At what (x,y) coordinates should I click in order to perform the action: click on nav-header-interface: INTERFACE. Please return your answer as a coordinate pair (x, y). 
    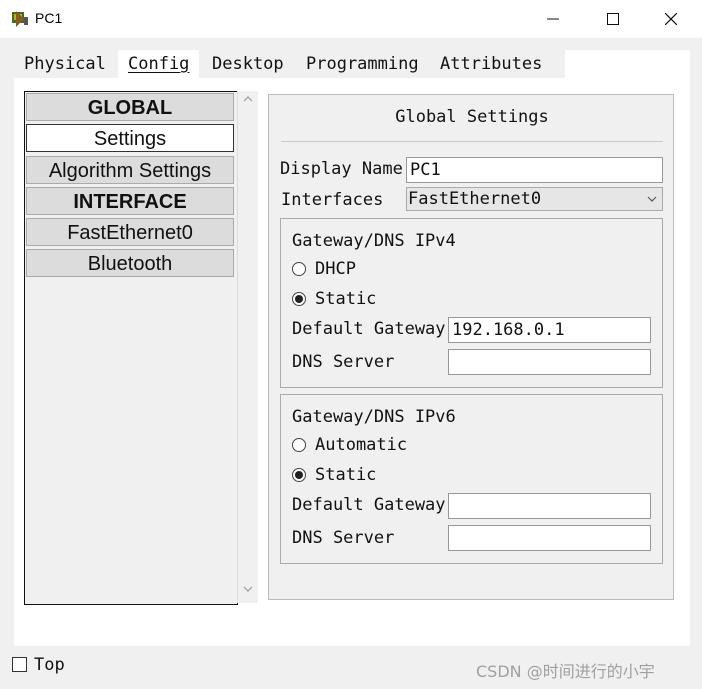
    Looking at the image, I should click on (130, 201).